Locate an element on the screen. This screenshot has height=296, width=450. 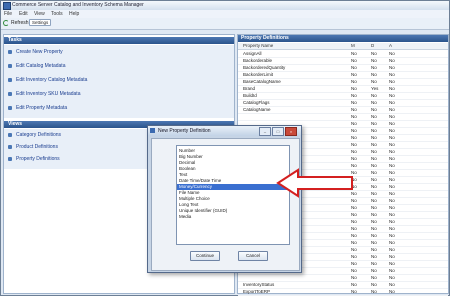
maximize-button: □ is located at coordinates (278, 131).